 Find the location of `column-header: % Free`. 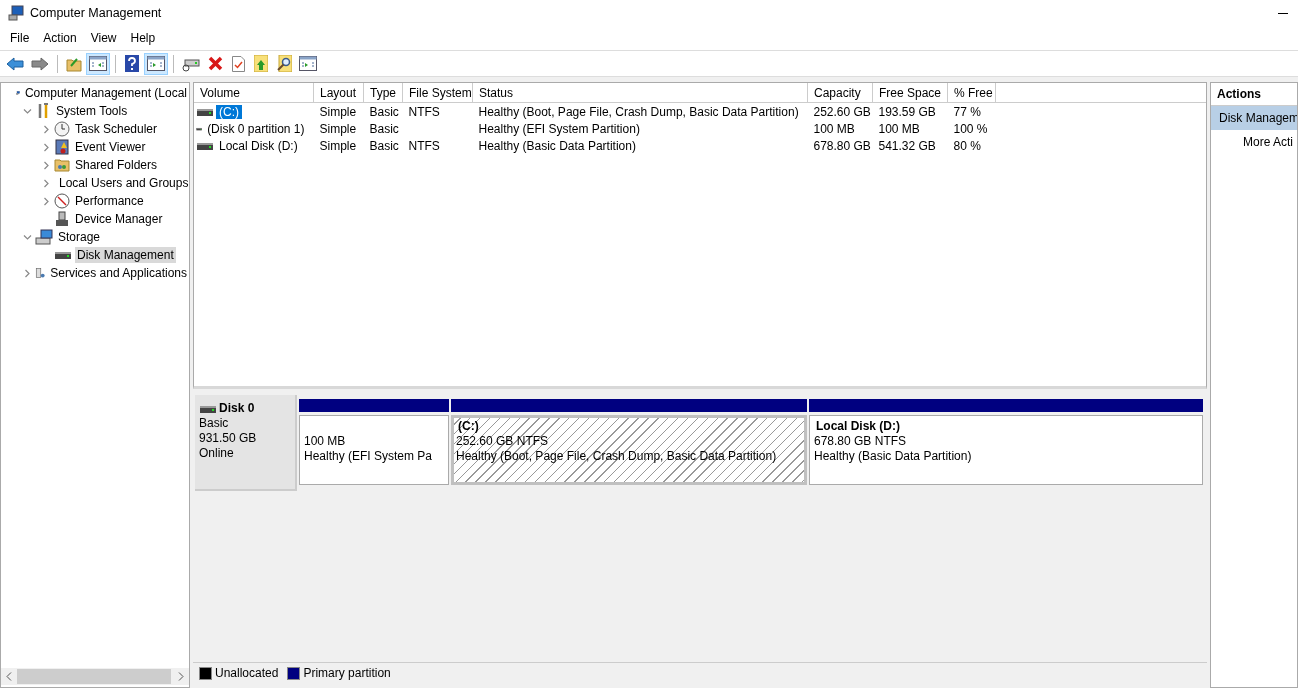

column-header: % Free is located at coordinates (971, 93).